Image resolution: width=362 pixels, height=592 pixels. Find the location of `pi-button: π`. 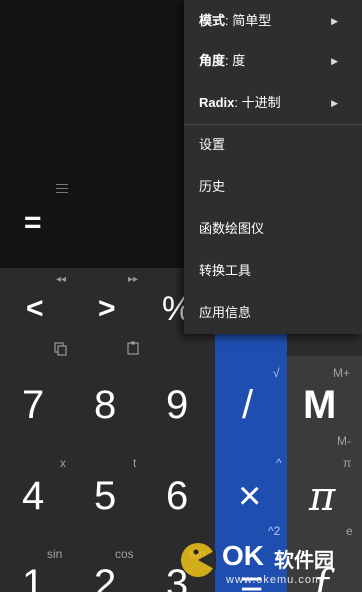

pi-button: π is located at coordinates (322, 497).